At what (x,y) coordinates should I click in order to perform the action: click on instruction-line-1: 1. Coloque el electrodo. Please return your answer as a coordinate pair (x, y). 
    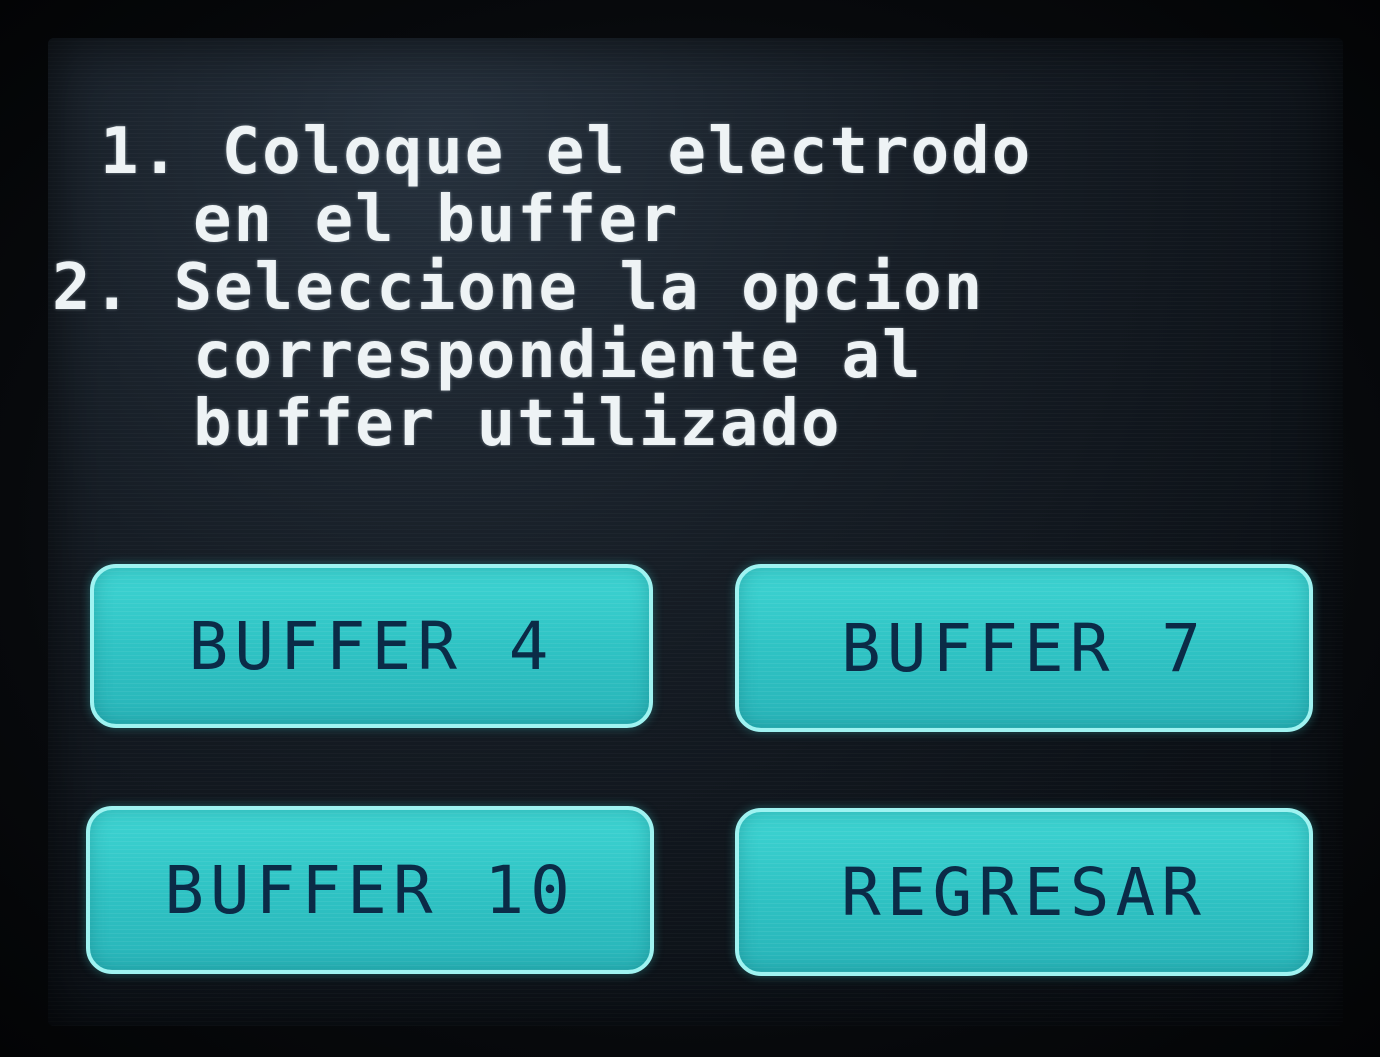
    Looking at the image, I should click on (566, 152).